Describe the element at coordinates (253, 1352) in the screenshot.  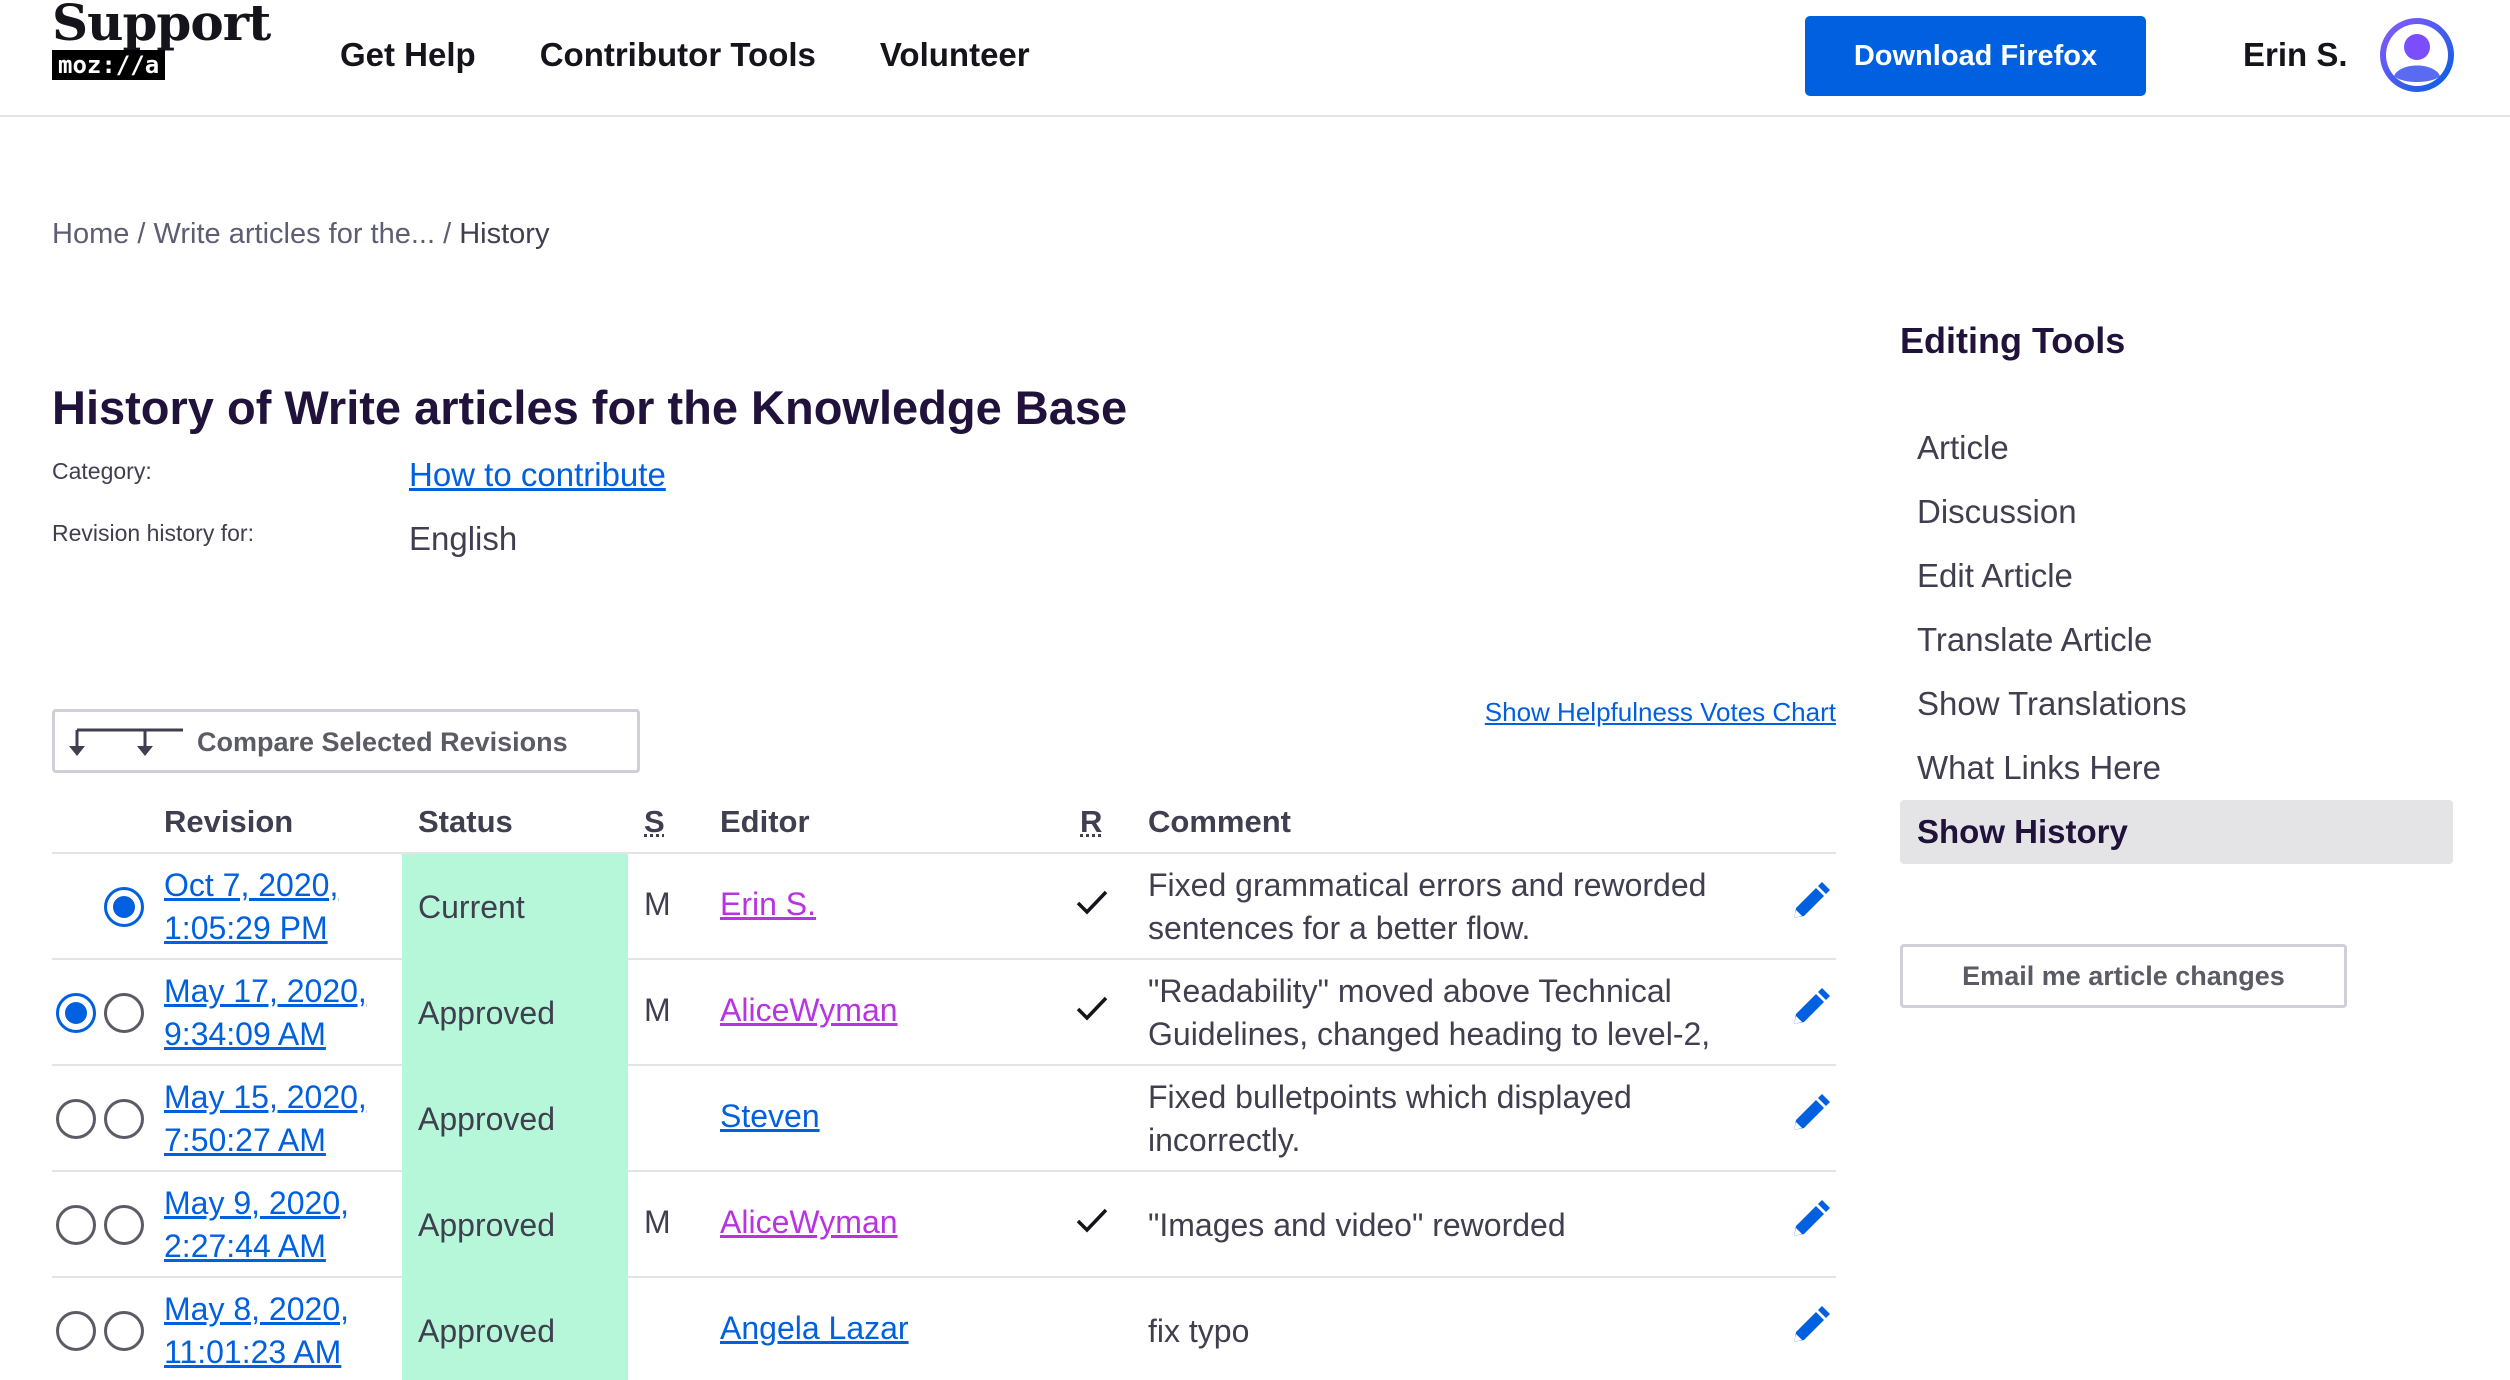
I see `revision-time: 11:01:23 AM` at that location.